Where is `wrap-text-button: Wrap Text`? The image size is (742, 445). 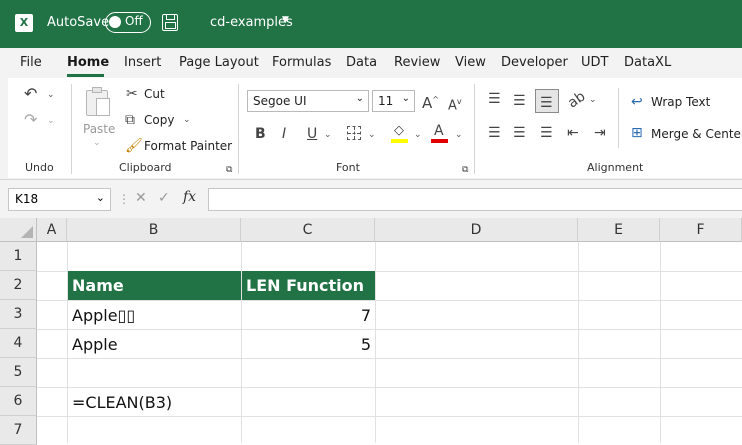 wrap-text-button: Wrap Text is located at coordinates (680, 102).